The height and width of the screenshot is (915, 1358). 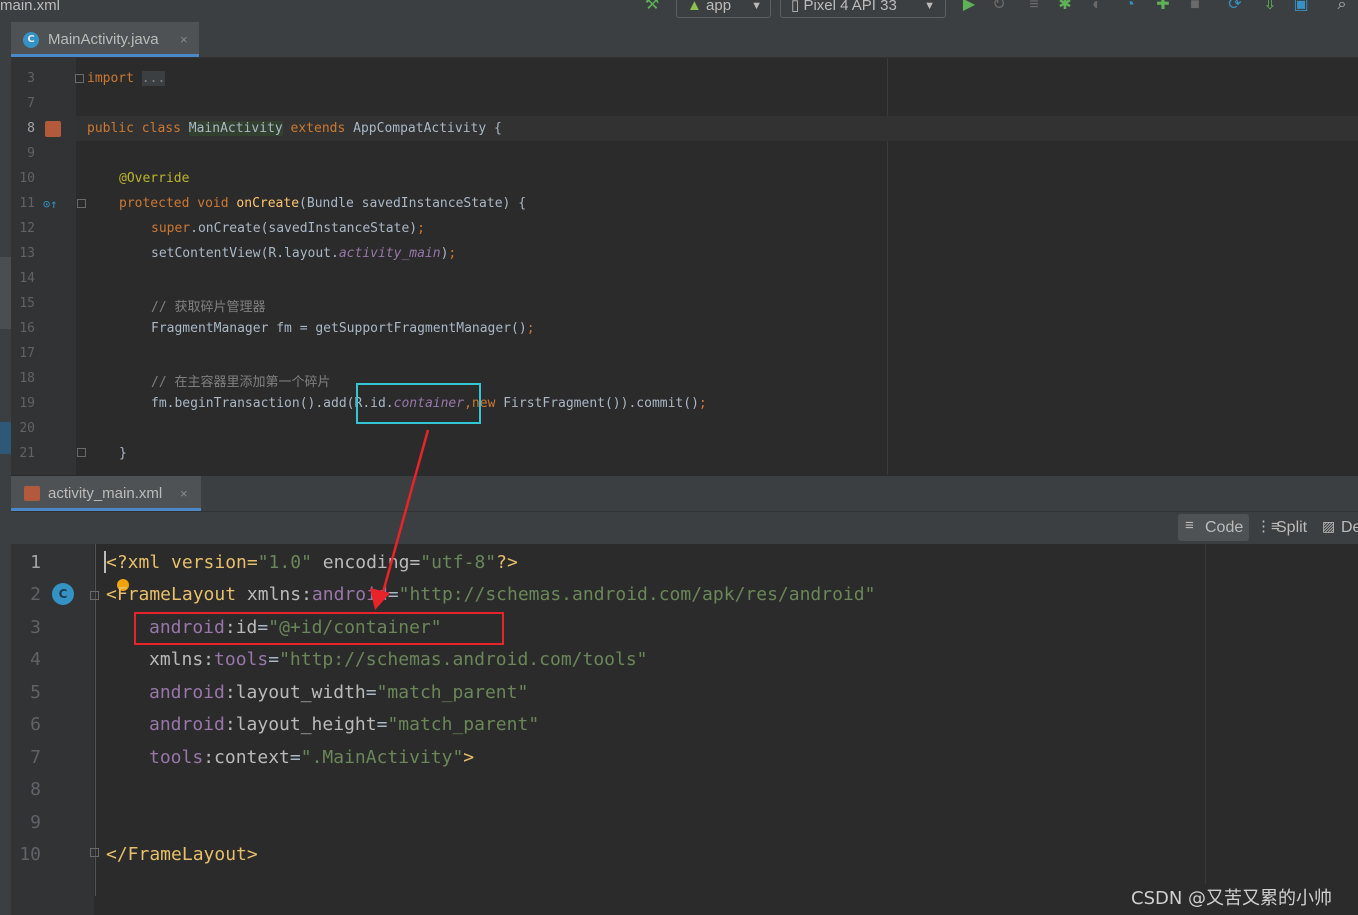 I want to click on red-arrow-annotation, so click(x=400, y=519).